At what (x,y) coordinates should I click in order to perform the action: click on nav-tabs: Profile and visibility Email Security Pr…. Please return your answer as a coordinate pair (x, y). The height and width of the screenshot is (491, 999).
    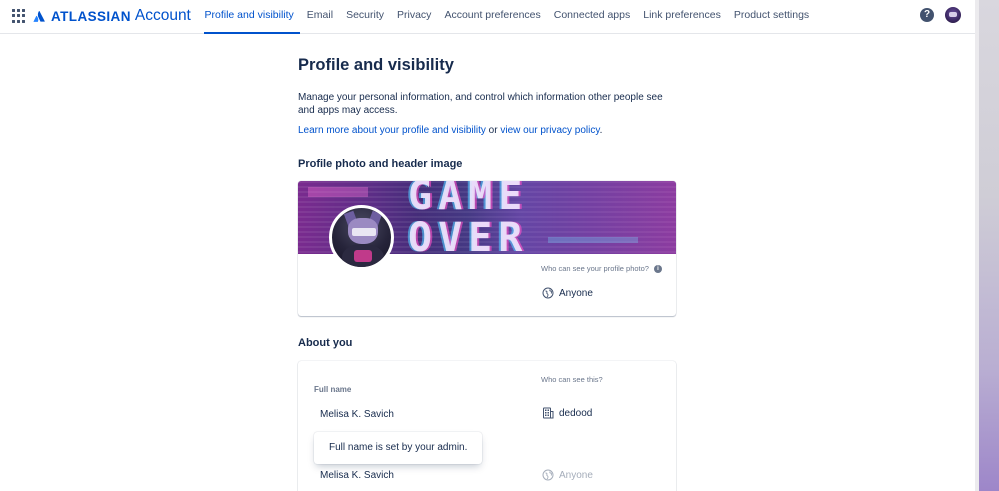
    Looking at the image, I should click on (507, 17).